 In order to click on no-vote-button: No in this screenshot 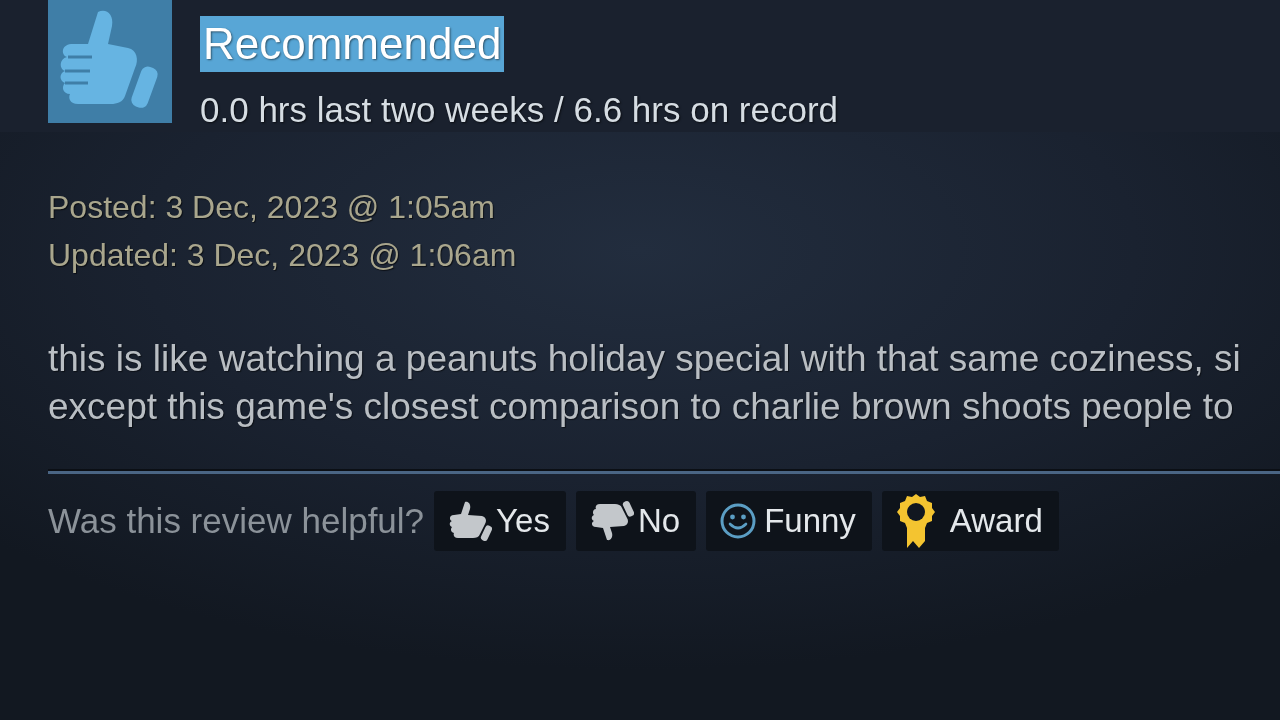, I will do `click(636, 521)`.